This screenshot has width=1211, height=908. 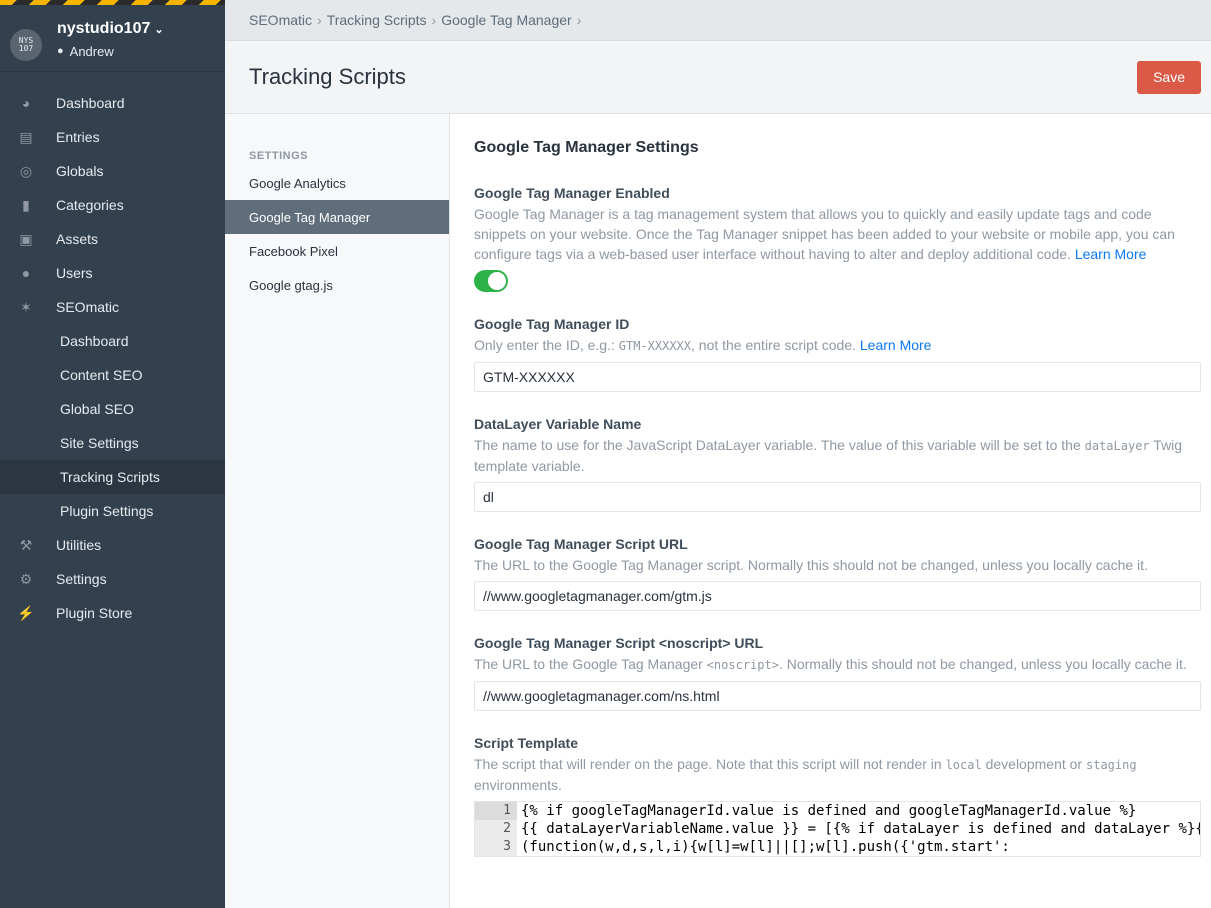 I want to click on nav-label: Tracking Scripts, so click(x=110, y=477).